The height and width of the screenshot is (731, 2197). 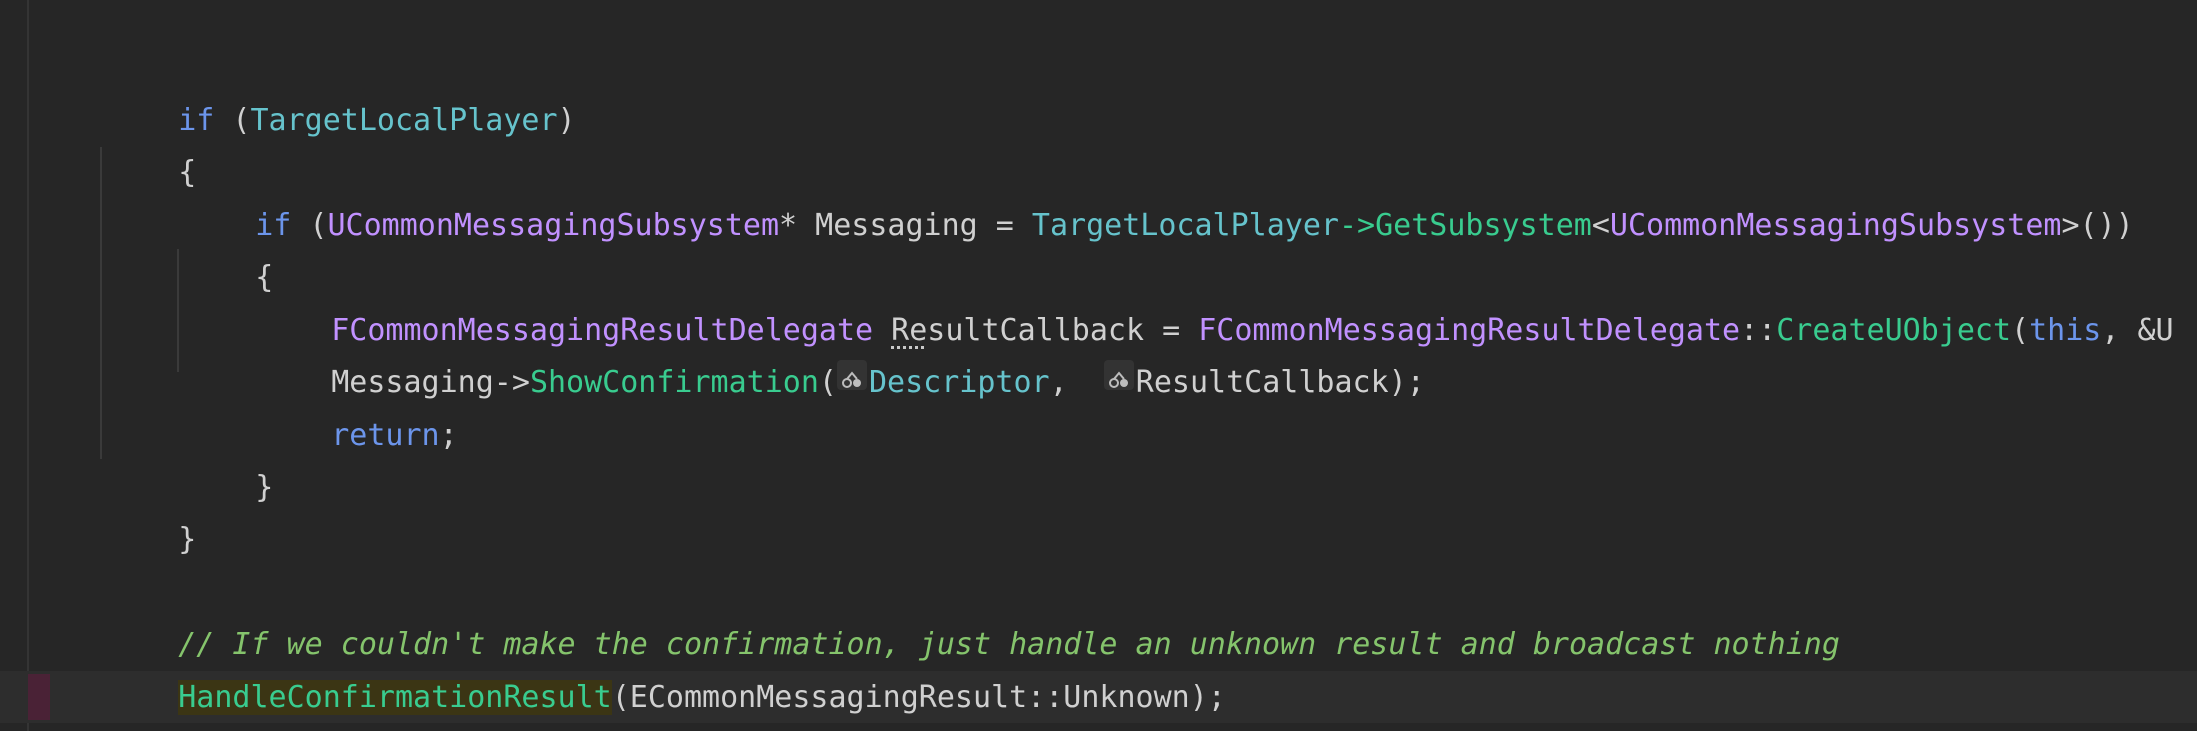 What do you see at coordinates (28, 365) in the screenshot?
I see `gutter-divider` at bounding box center [28, 365].